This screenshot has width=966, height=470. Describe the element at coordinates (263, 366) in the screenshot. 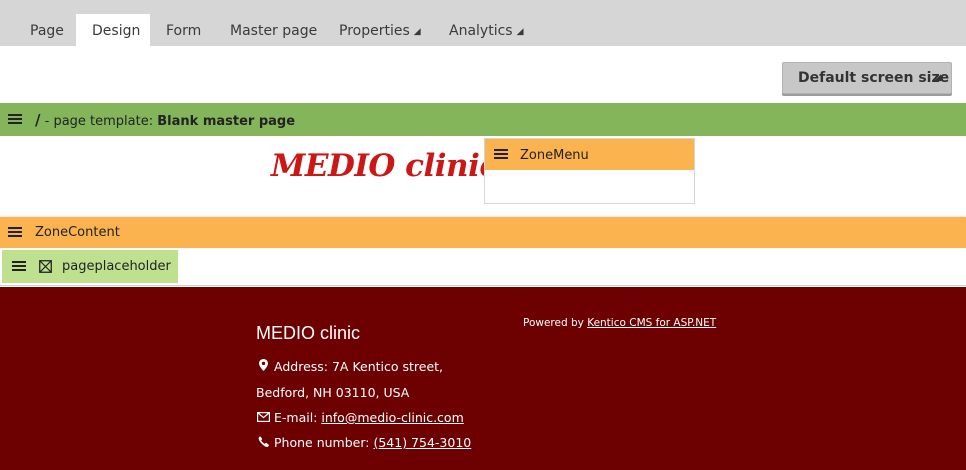

I see `map-marker-icon` at that location.